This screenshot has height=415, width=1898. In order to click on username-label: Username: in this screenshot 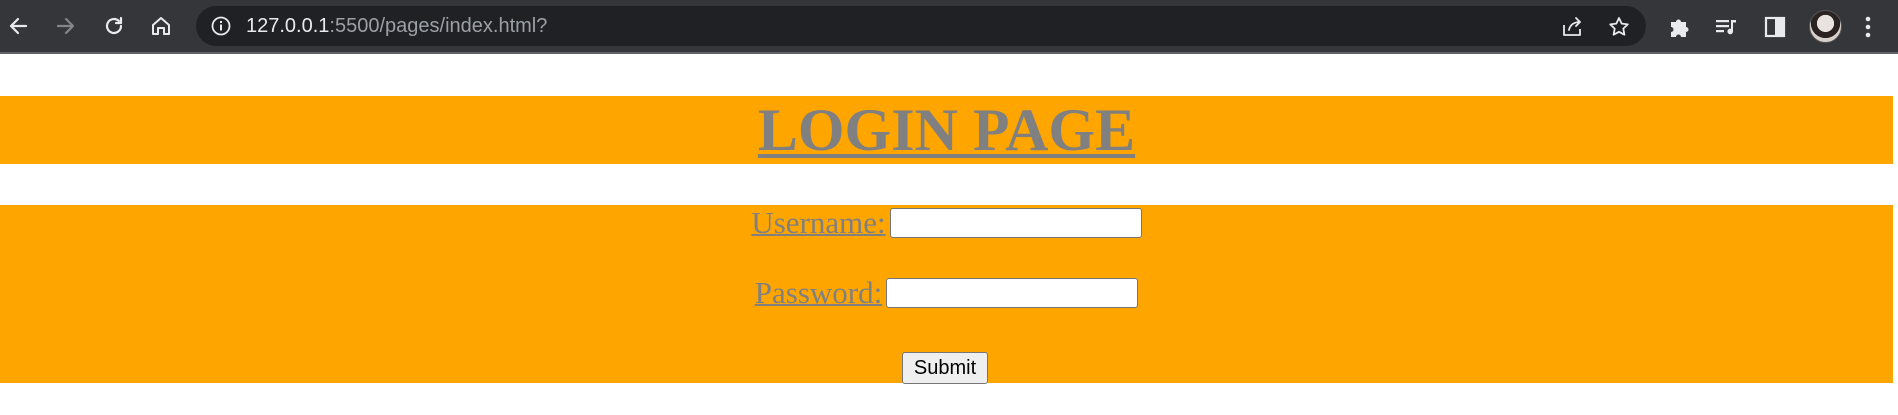, I will do `click(818, 222)`.